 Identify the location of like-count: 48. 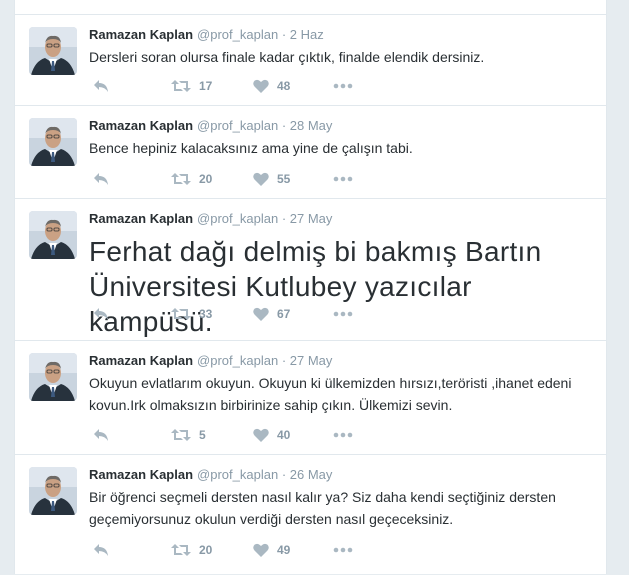
(284, 86).